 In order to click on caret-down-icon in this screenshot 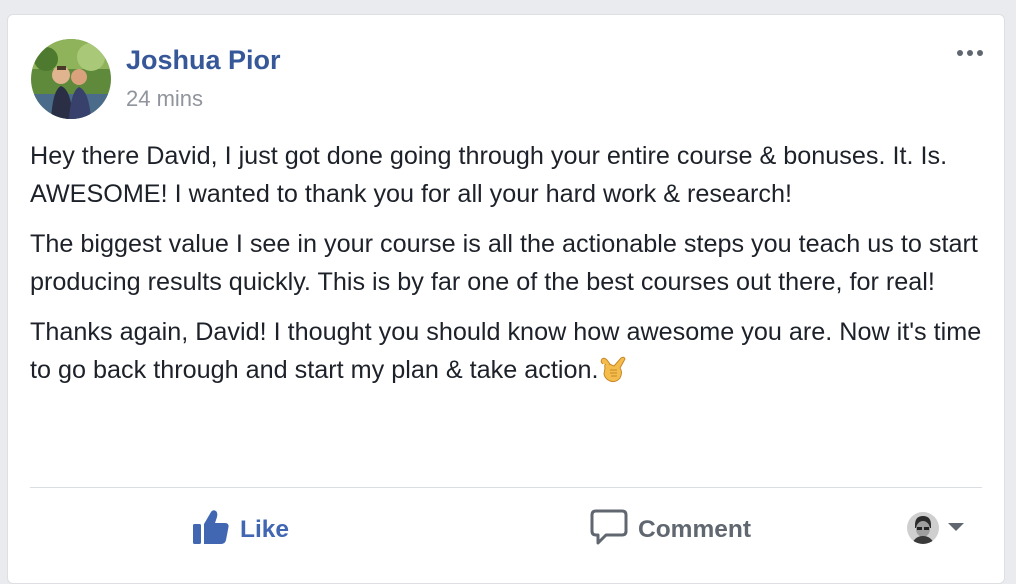, I will do `click(956, 528)`.